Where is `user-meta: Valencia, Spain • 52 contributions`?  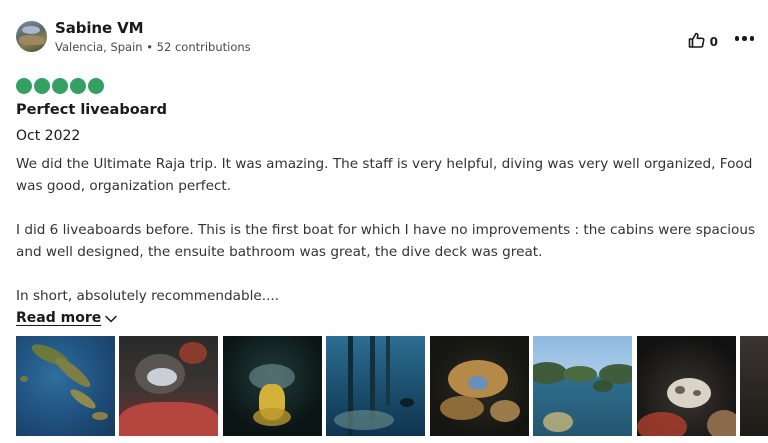 user-meta: Valencia, Spain • 52 contributions is located at coordinates (153, 47).